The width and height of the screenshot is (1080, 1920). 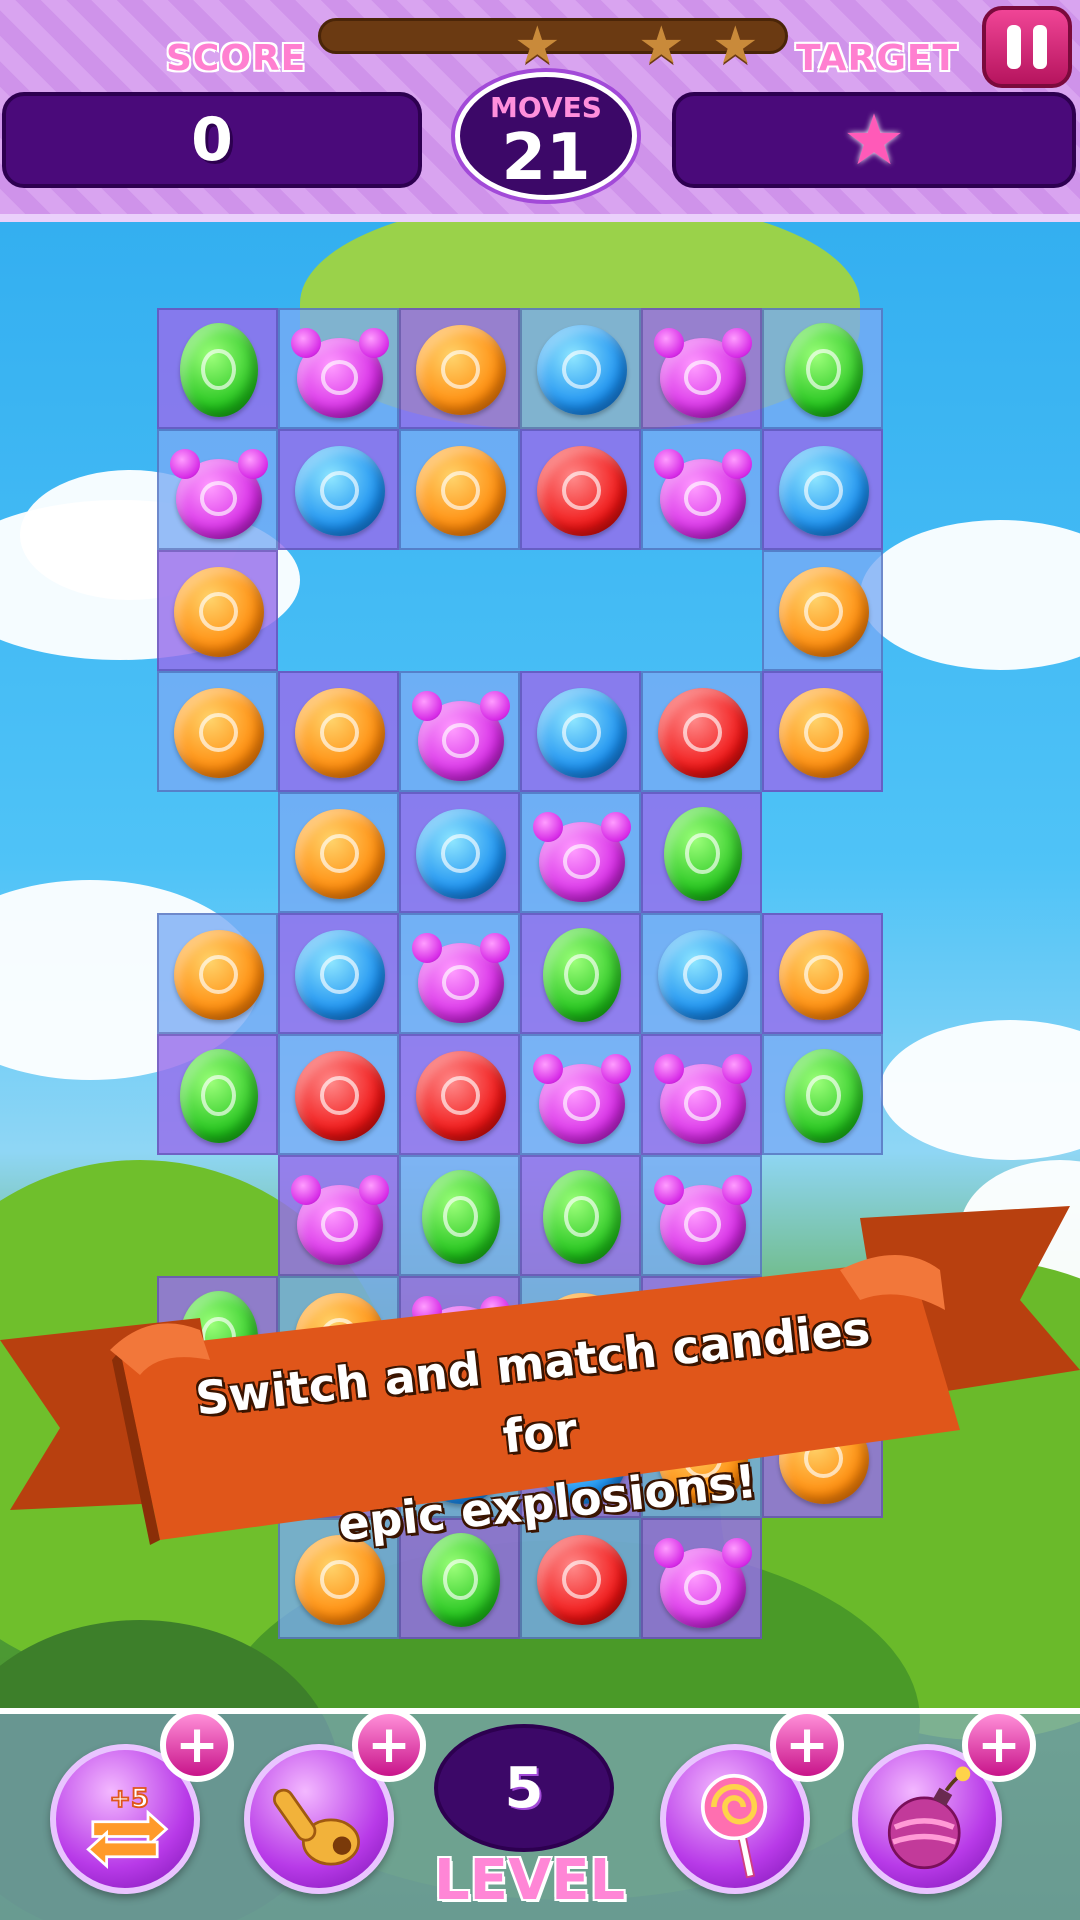 What do you see at coordinates (236, 58) in the screenshot?
I see `score-label: SCORE` at bounding box center [236, 58].